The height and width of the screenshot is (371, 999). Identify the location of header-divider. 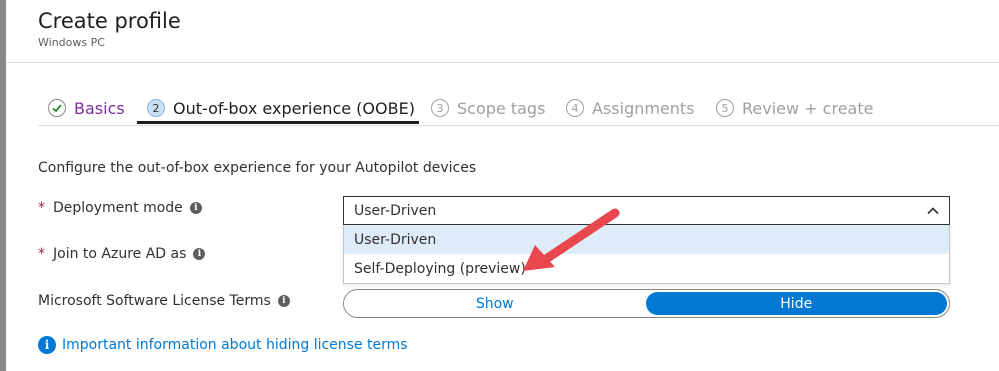
(502, 62).